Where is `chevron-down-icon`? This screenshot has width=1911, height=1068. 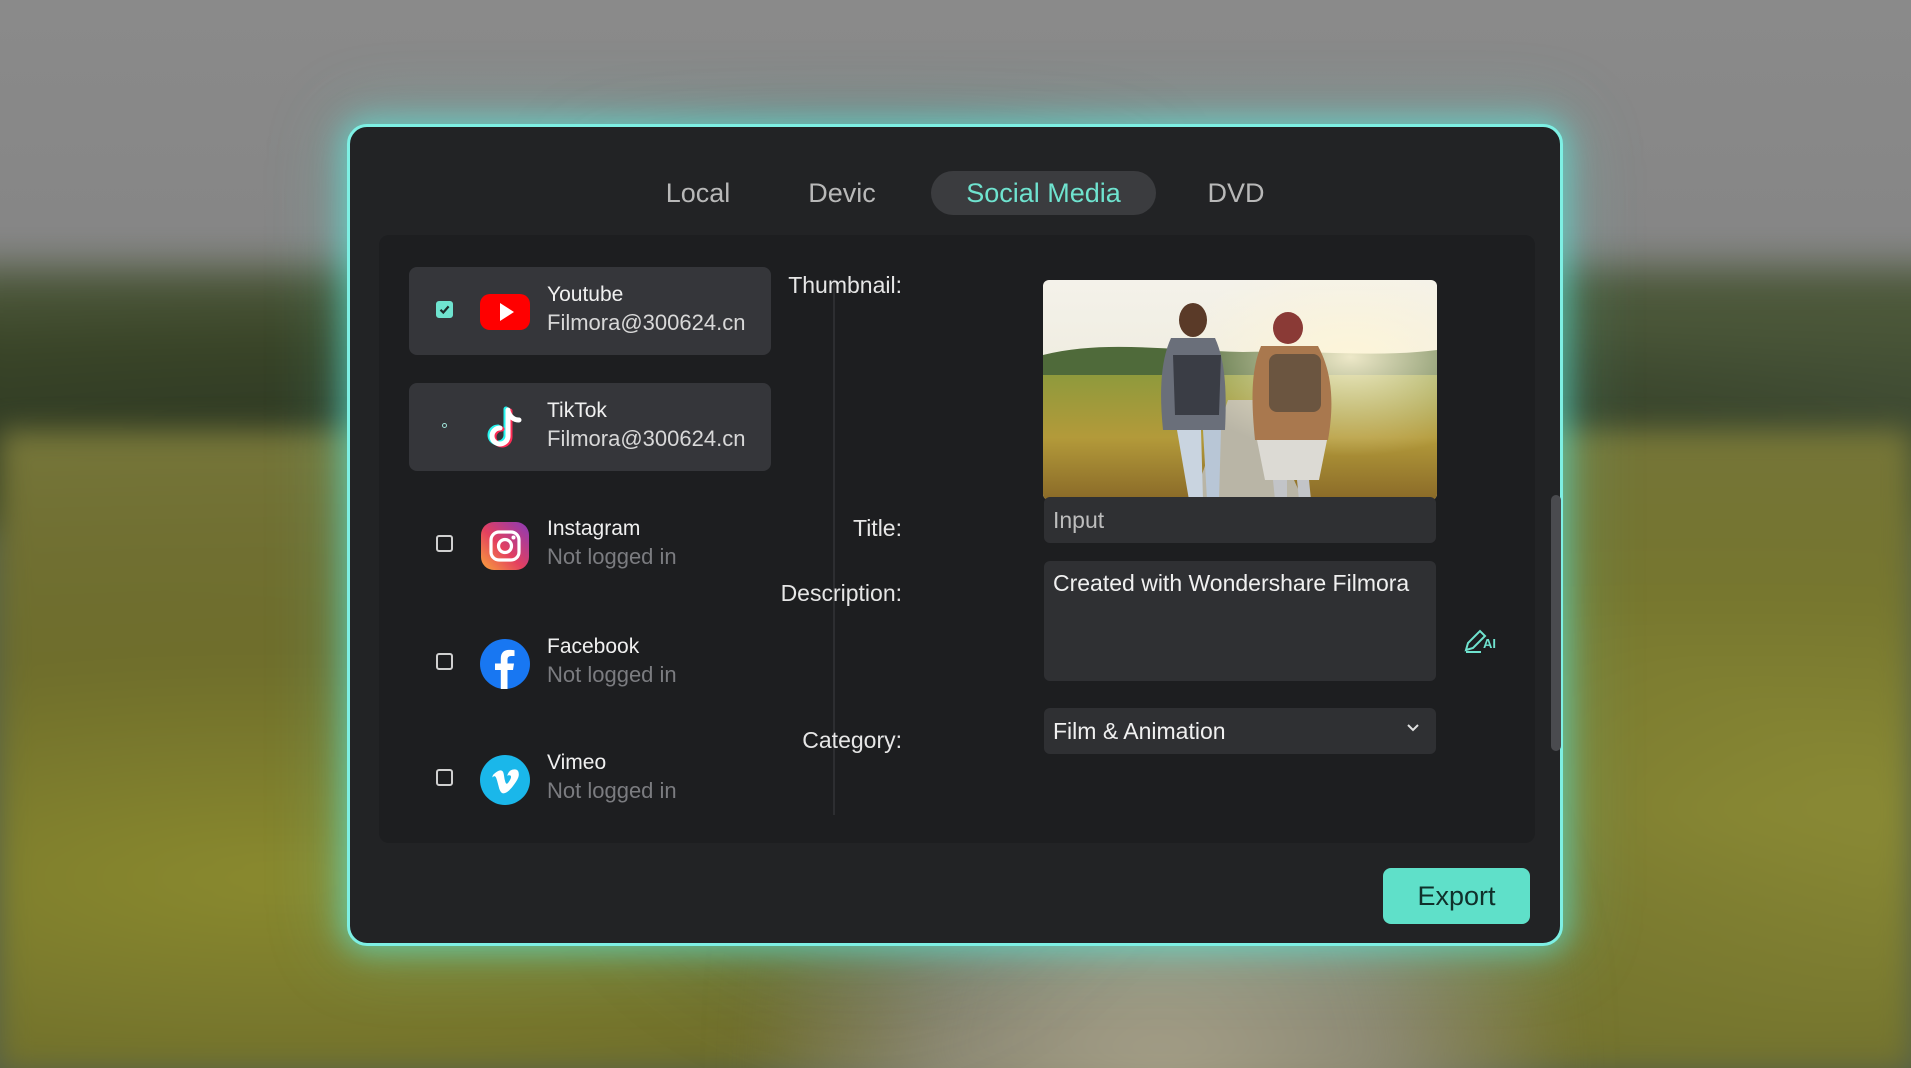 chevron-down-icon is located at coordinates (1413, 728).